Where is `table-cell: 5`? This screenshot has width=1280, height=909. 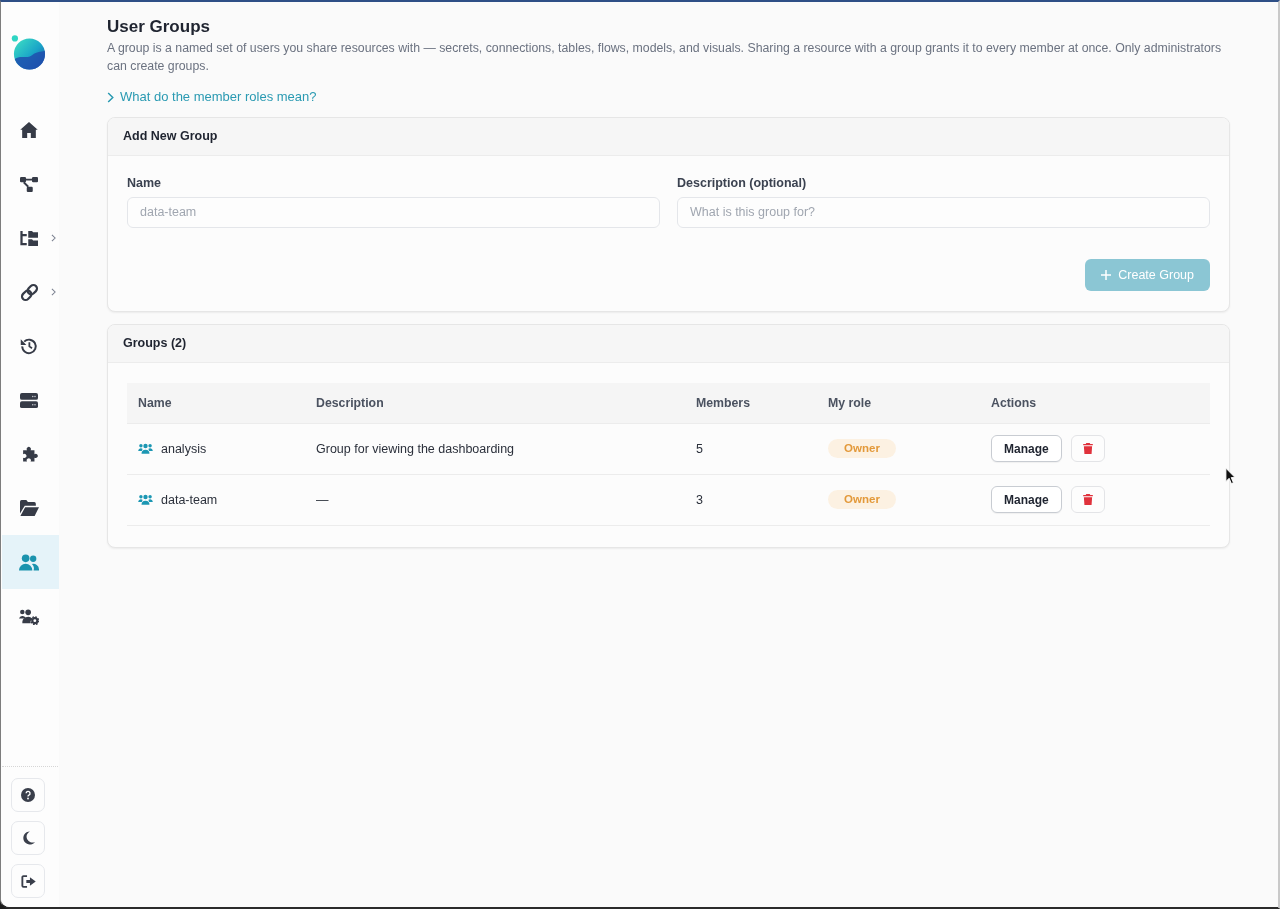
table-cell: 5 is located at coordinates (699, 448).